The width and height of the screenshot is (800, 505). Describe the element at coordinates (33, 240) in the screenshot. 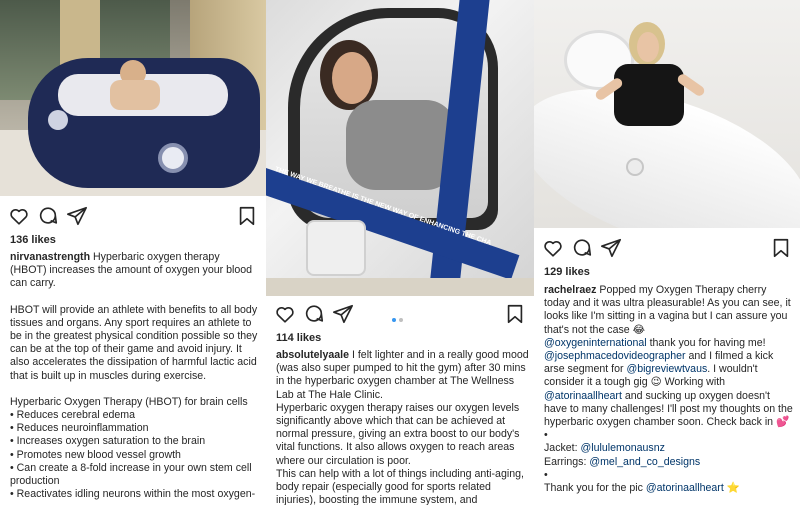

I see `like-count: 136 likes` at that location.